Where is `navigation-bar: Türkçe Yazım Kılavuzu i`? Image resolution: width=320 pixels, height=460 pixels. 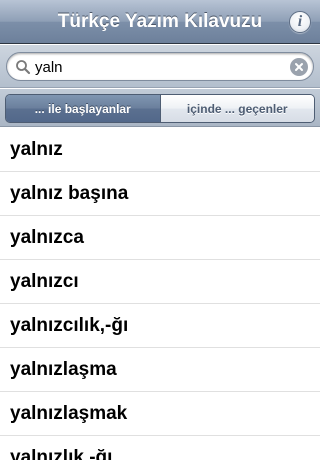
navigation-bar: Türkçe Yazım Kılavuzu i is located at coordinates (160, 22).